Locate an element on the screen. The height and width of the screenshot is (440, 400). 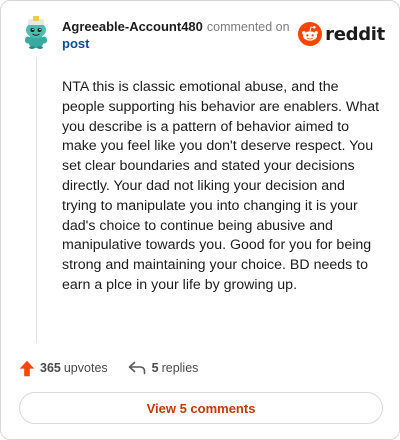
upvote-button: 365 upvotes is located at coordinates (63, 368).